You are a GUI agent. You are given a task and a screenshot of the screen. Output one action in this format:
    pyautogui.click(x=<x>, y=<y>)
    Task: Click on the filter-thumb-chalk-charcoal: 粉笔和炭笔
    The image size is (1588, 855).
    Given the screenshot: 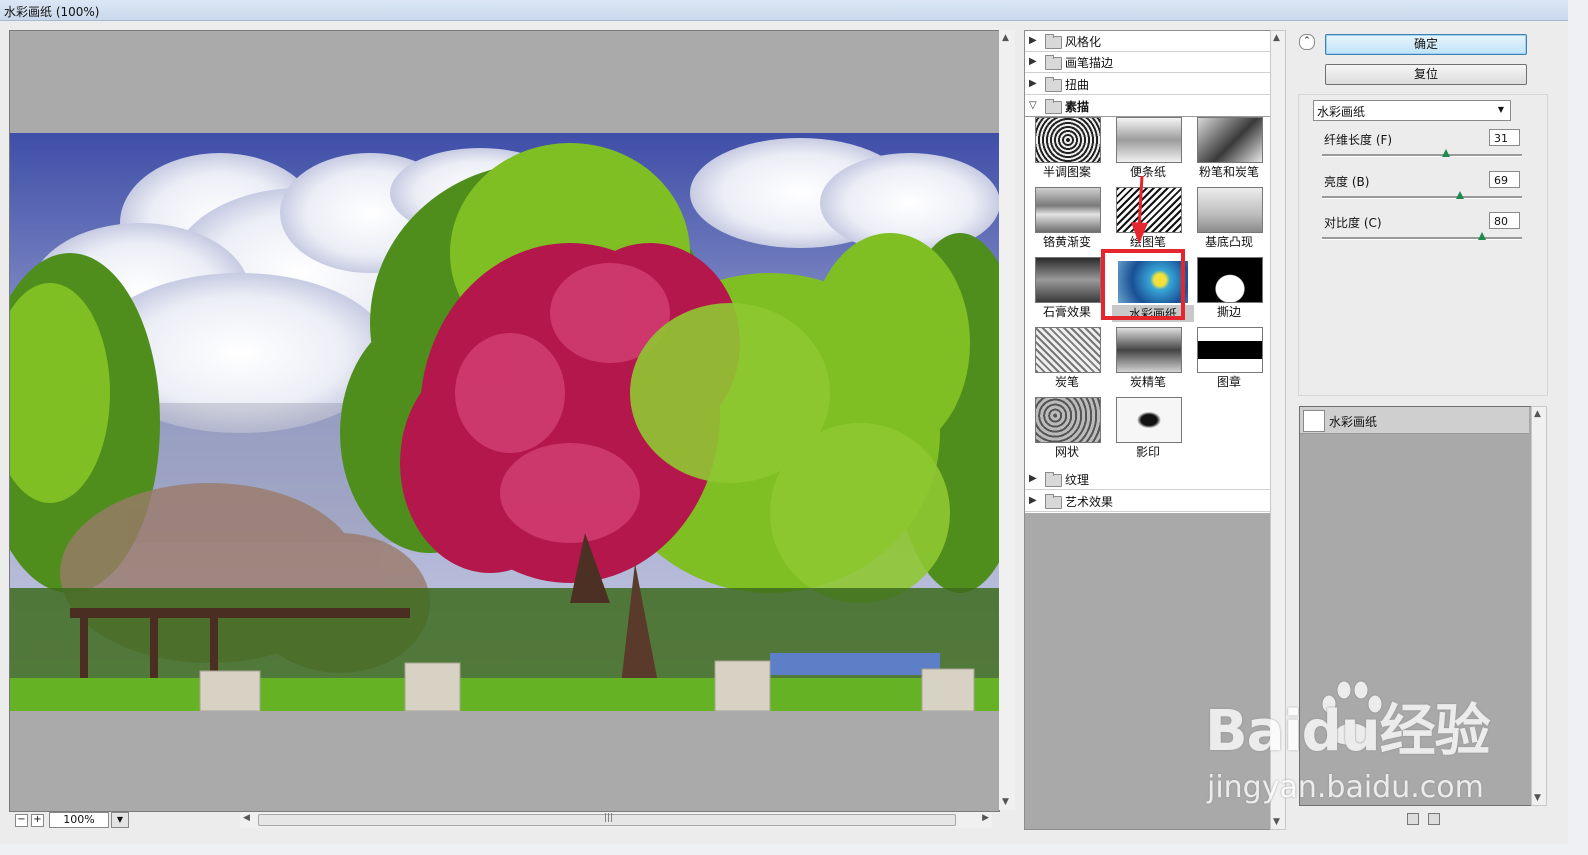 What is the action you would take?
    pyautogui.click(x=1233, y=152)
    